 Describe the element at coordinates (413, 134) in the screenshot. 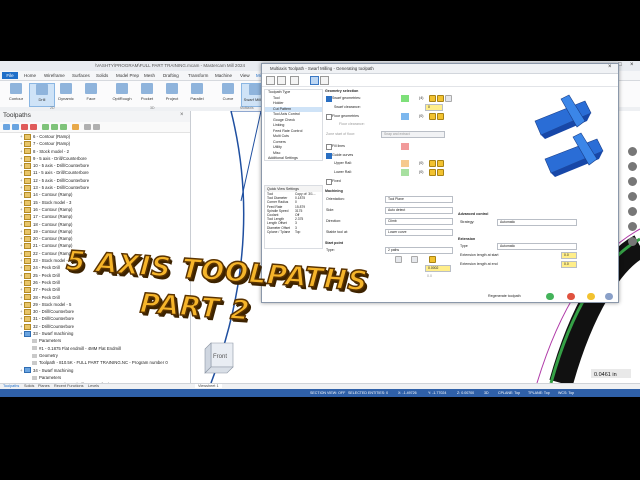

I see `zone-start-select: Snap and extract` at that location.